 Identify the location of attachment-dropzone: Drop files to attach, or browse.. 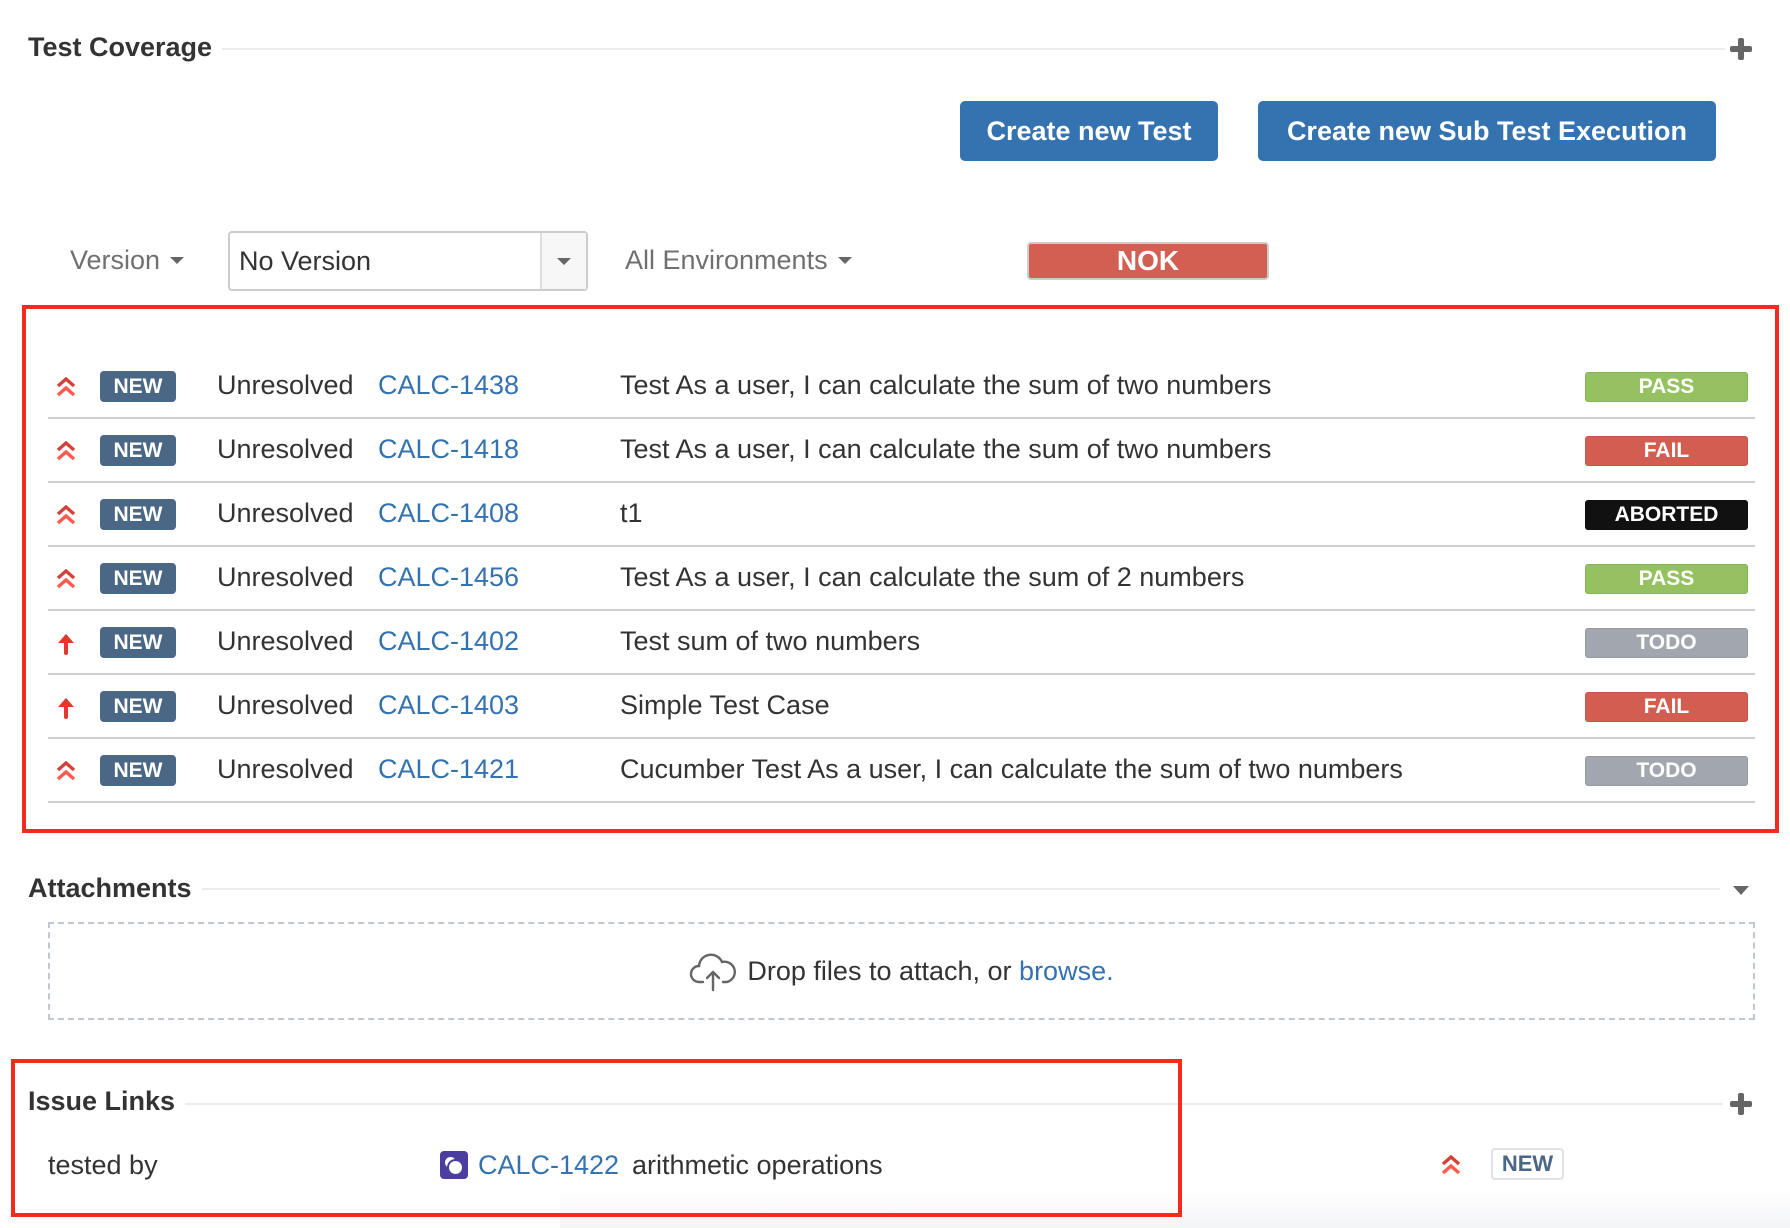
(901, 971).